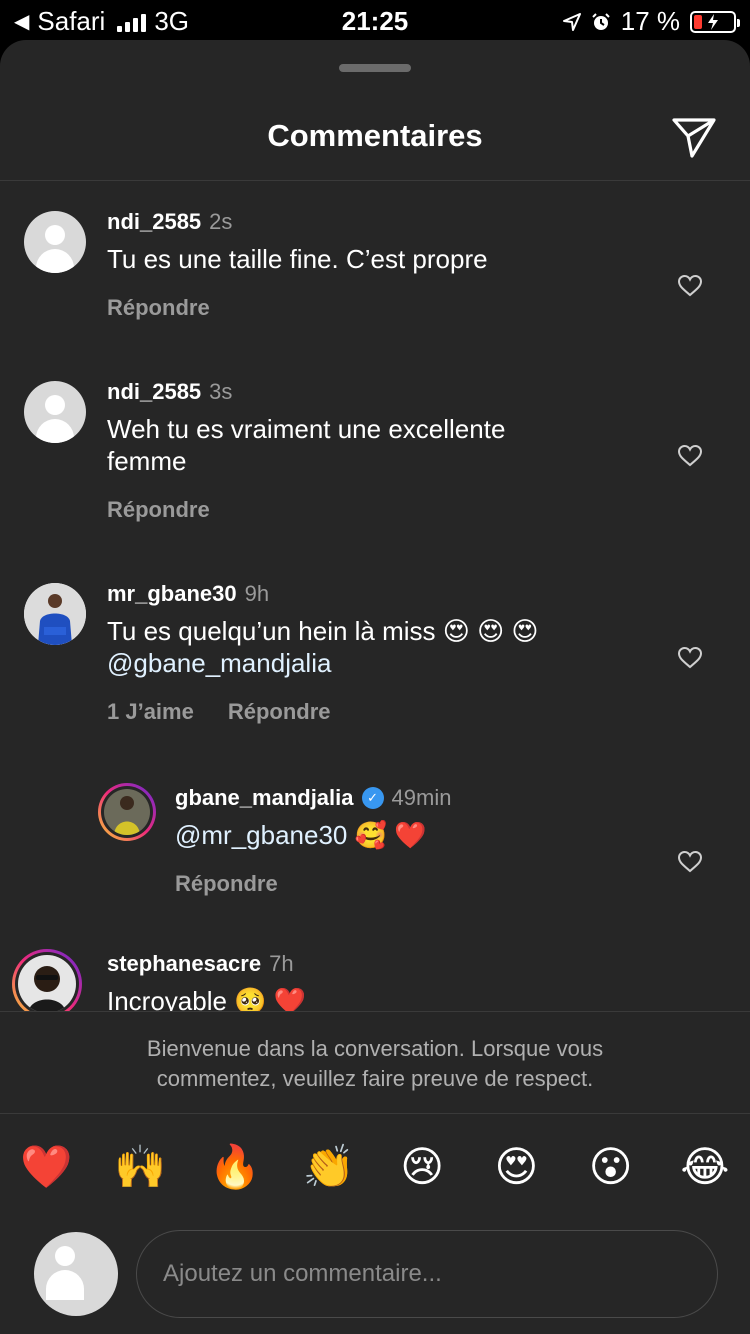  What do you see at coordinates (76, 1274) in the screenshot?
I see `current-user-avatar` at bounding box center [76, 1274].